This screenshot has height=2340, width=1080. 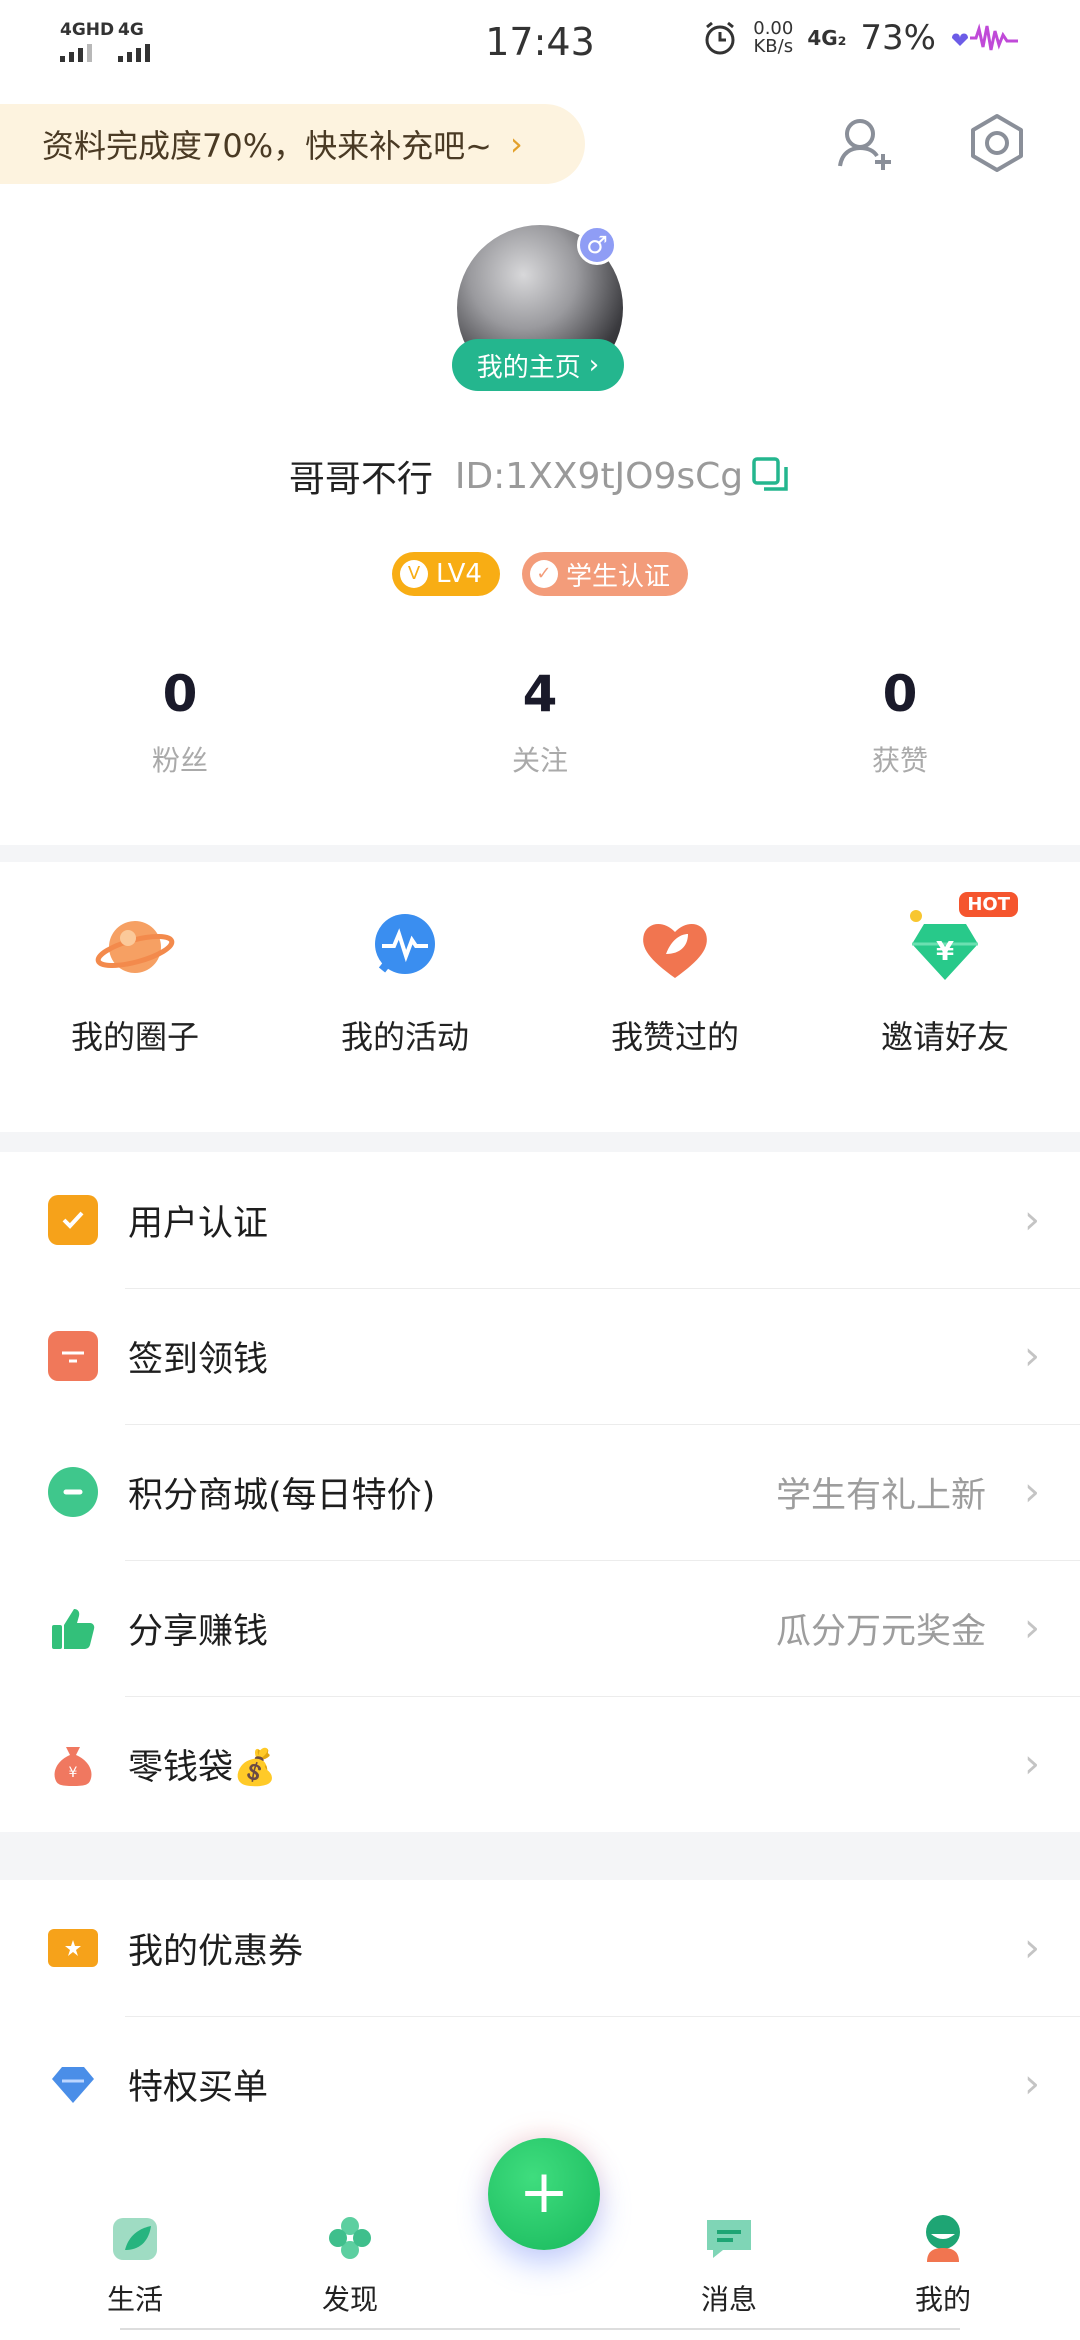 I want to click on my-homepage-button: 我的主页 ›, so click(x=538, y=365).